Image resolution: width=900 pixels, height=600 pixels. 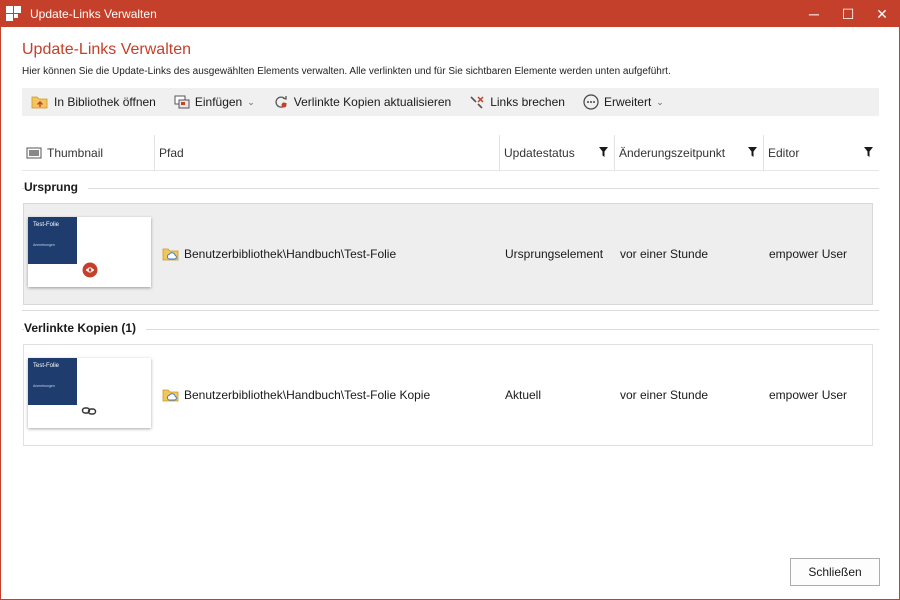 I want to click on insert-label: Einfügen, so click(x=218, y=102).